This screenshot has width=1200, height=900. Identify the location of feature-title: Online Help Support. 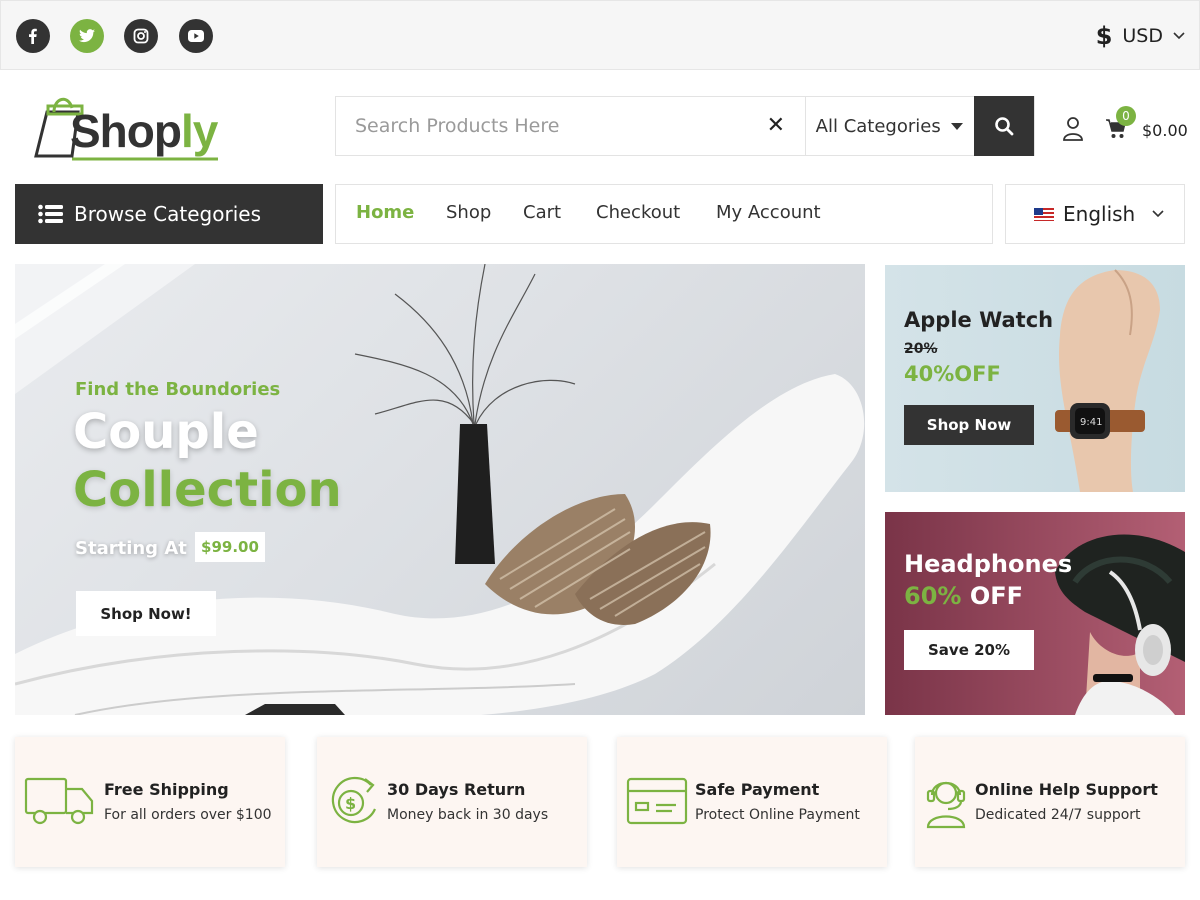
(1066, 789).